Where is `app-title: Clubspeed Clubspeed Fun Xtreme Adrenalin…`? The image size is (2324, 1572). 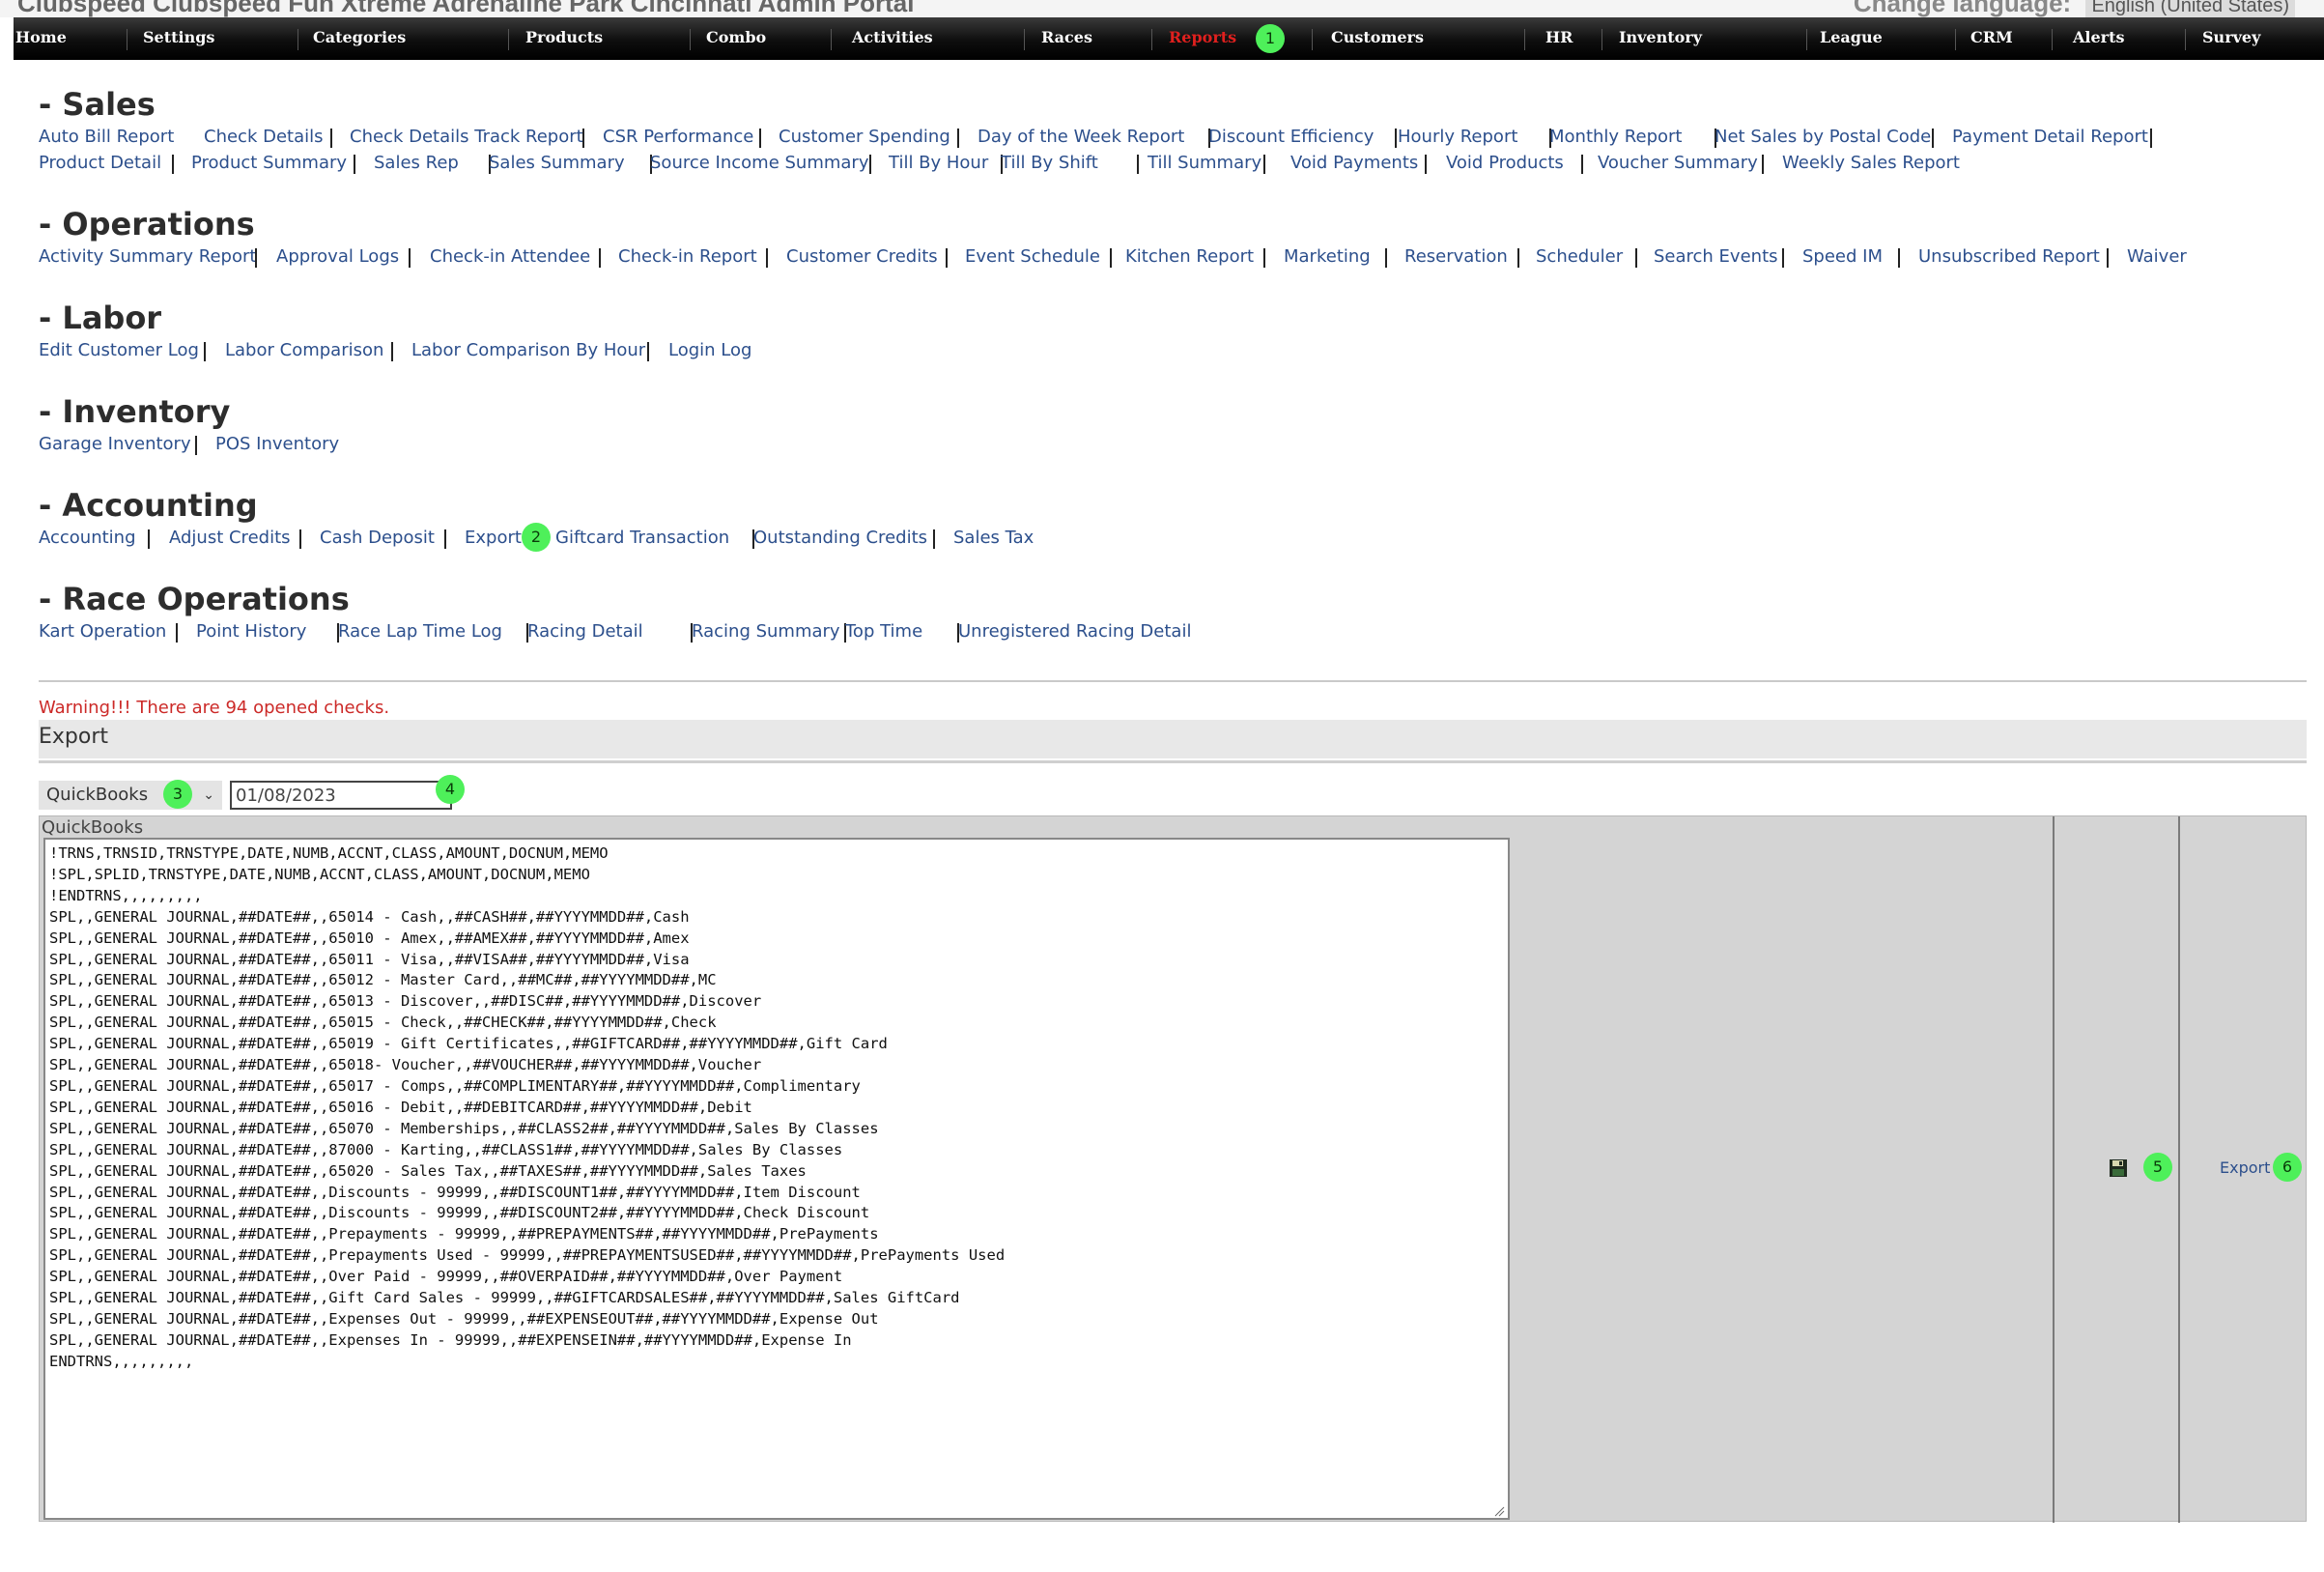
app-title: Clubspeed Clubspeed Fun Xtreme Adrenalin… is located at coordinates (466, 8).